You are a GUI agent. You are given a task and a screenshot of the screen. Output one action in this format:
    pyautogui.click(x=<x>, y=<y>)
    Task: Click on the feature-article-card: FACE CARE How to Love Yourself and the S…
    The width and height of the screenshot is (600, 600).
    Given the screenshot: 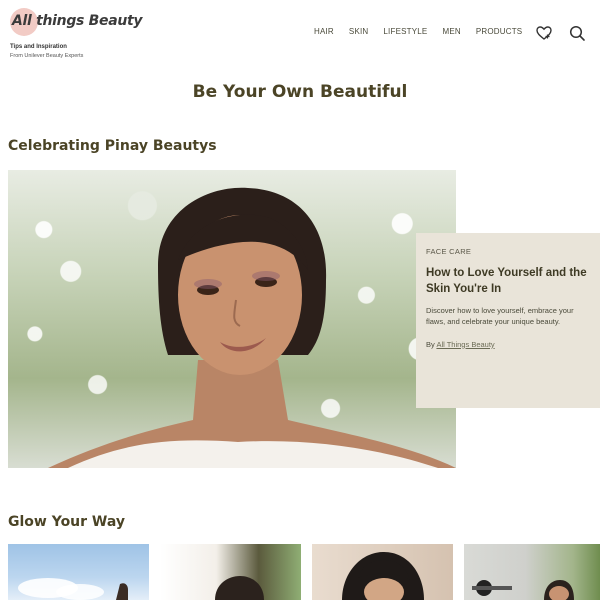 What is the action you would take?
    pyautogui.click(x=508, y=320)
    